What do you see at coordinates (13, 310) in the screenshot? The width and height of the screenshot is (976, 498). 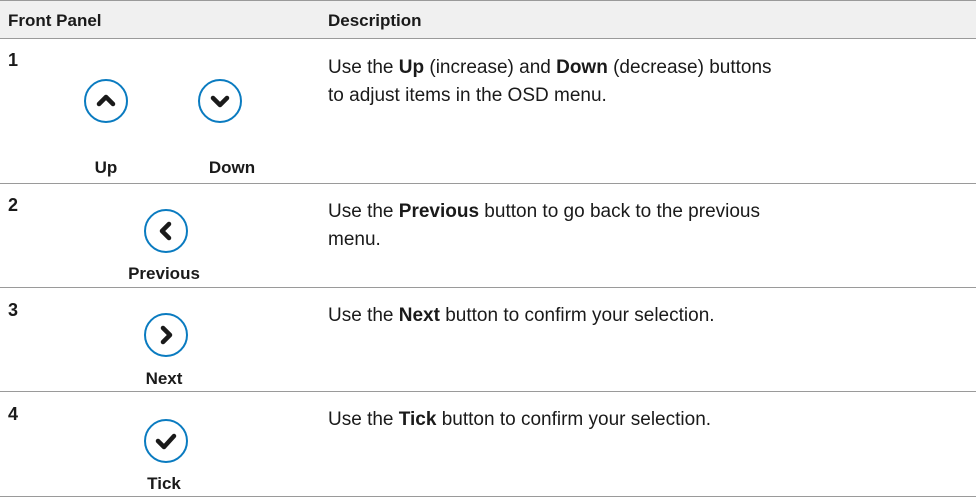 I see `row-number: 3` at bounding box center [13, 310].